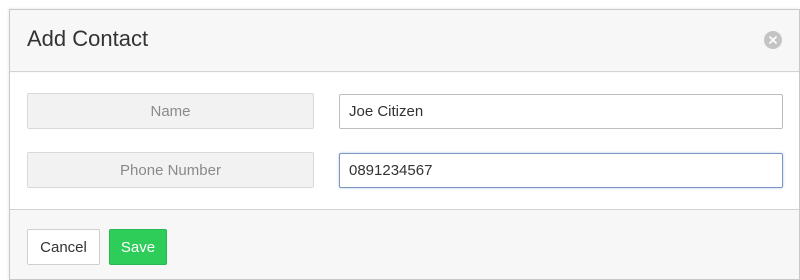  Describe the element at coordinates (63, 247) in the screenshot. I see `cancel-button: Cancel` at that location.